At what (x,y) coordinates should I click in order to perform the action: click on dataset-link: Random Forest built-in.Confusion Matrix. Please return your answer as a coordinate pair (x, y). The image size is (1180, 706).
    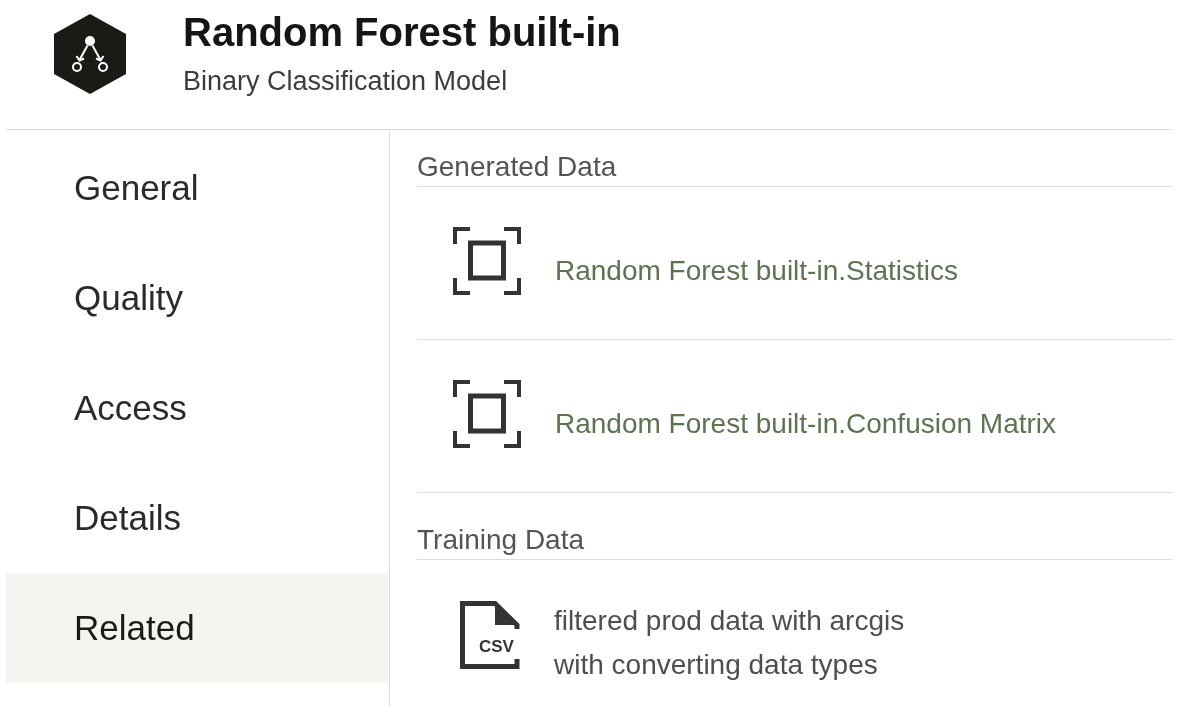
    Looking at the image, I should click on (806, 424).